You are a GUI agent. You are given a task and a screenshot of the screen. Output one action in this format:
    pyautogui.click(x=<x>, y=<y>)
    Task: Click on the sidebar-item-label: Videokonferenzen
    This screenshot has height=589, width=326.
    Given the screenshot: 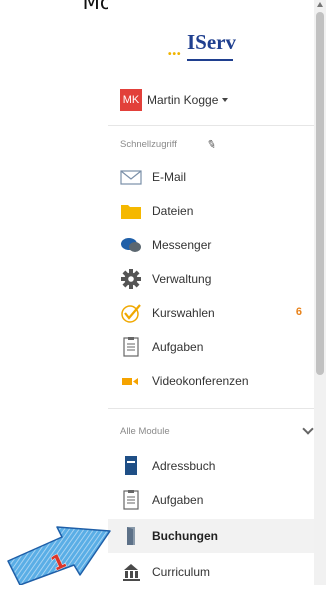 What is the action you would take?
    pyautogui.click(x=200, y=381)
    